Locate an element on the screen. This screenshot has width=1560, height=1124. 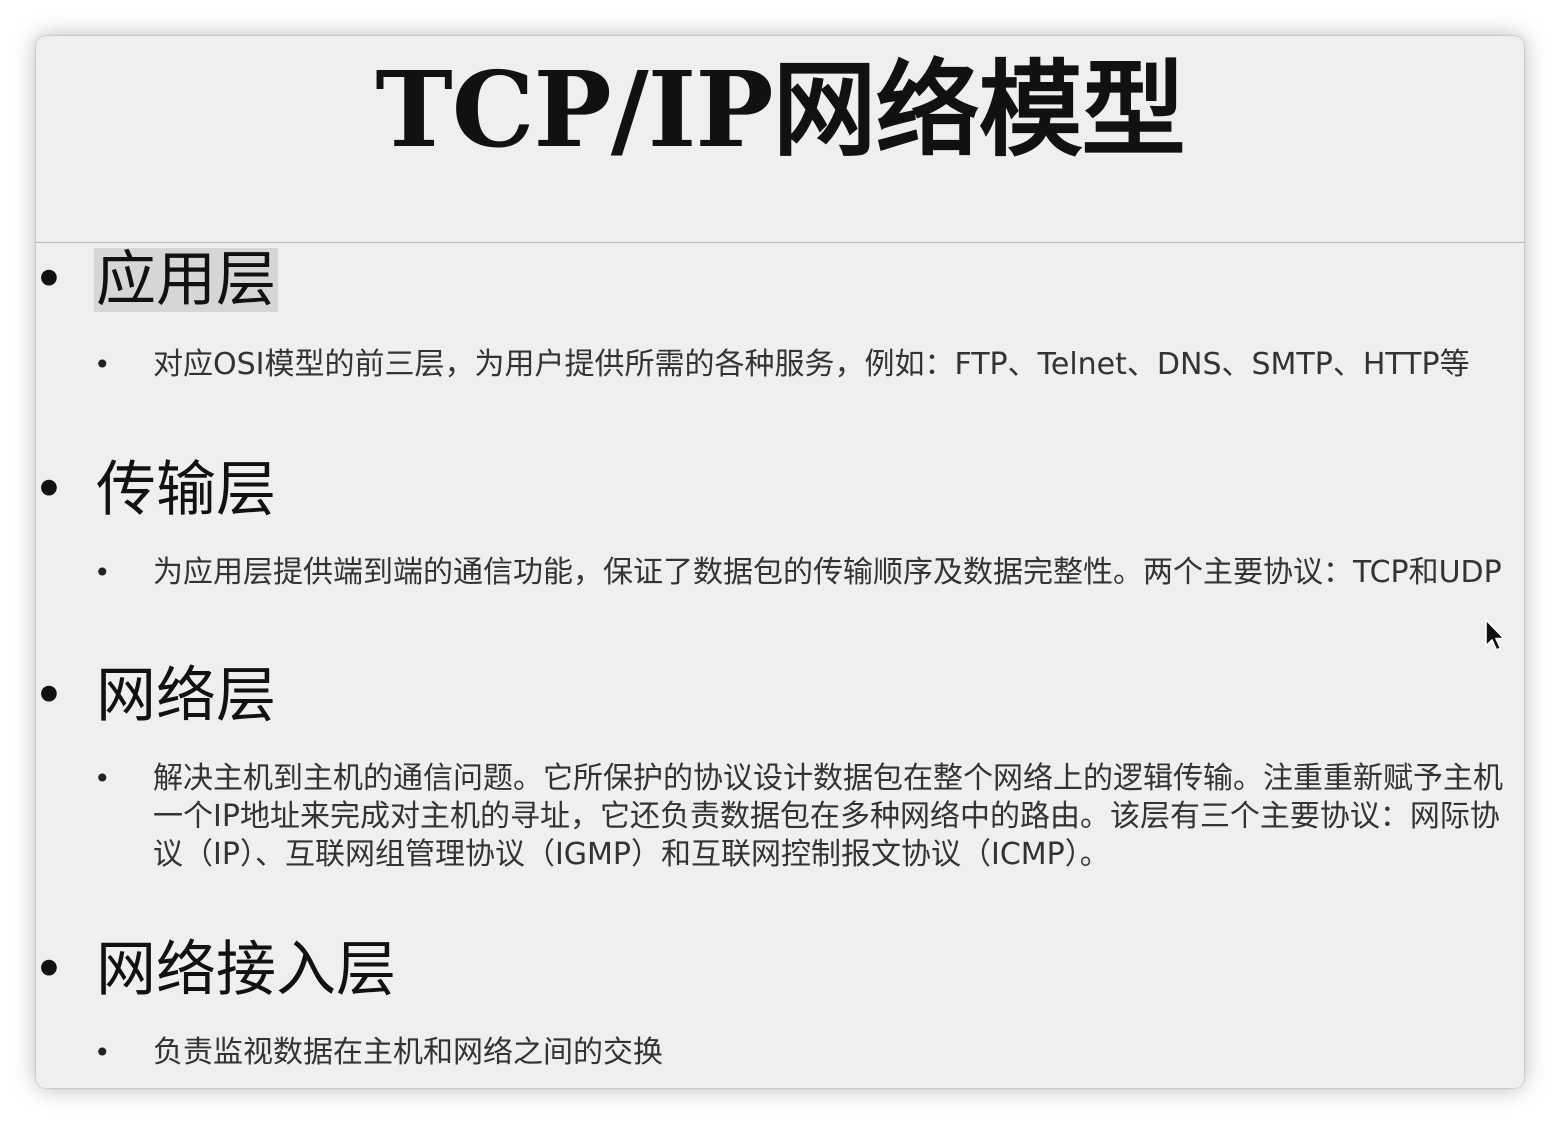
slide-title: TCP/IP网络模型 is located at coordinates (780, 109).